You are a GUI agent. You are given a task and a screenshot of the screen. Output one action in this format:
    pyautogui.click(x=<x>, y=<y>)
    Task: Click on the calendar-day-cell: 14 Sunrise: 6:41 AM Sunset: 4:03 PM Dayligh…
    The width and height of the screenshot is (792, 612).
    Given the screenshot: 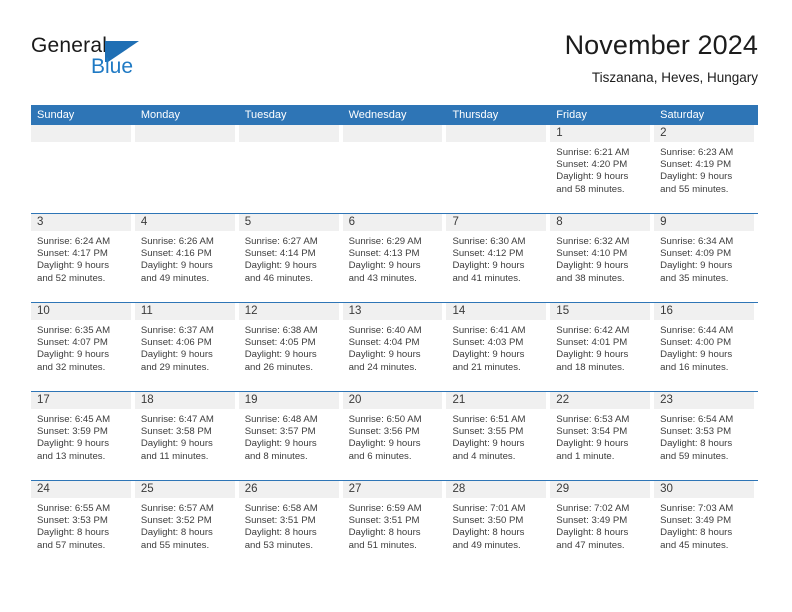 What is the action you would take?
    pyautogui.click(x=498, y=347)
    